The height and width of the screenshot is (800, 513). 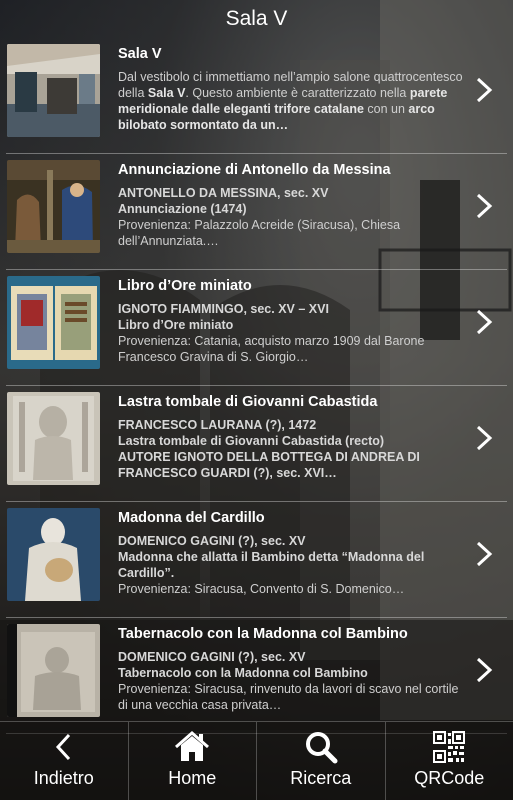 I want to click on search-icon, so click(x=321, y=747).